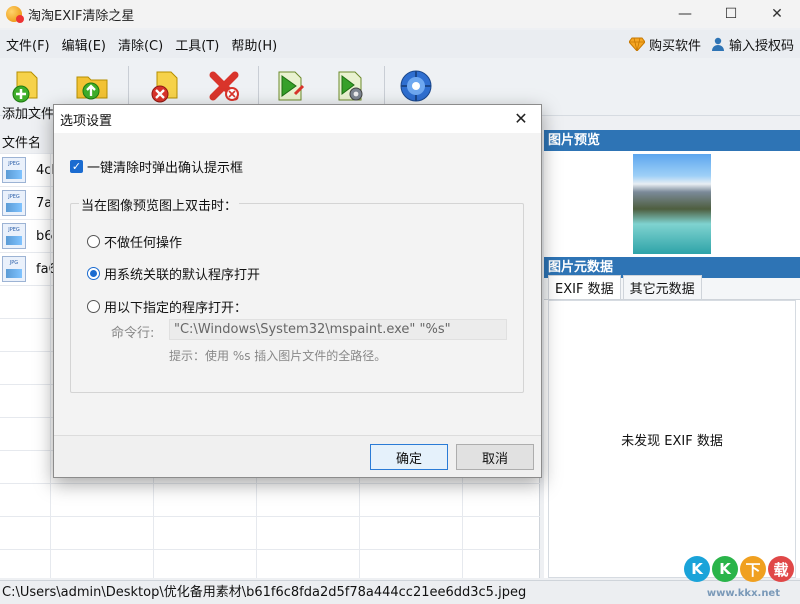 This screenshot has height=604, width=800. I want to click on title-bar: 淘淘EXIF清除之星 — ☐ ✕, so click(400, 14).